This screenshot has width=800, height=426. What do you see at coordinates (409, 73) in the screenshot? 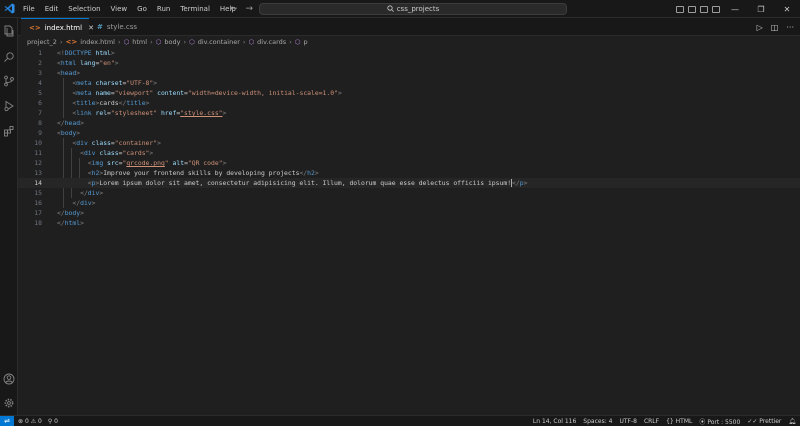
I see `code-line: 3 <head>` at bounding box center [409, 73].